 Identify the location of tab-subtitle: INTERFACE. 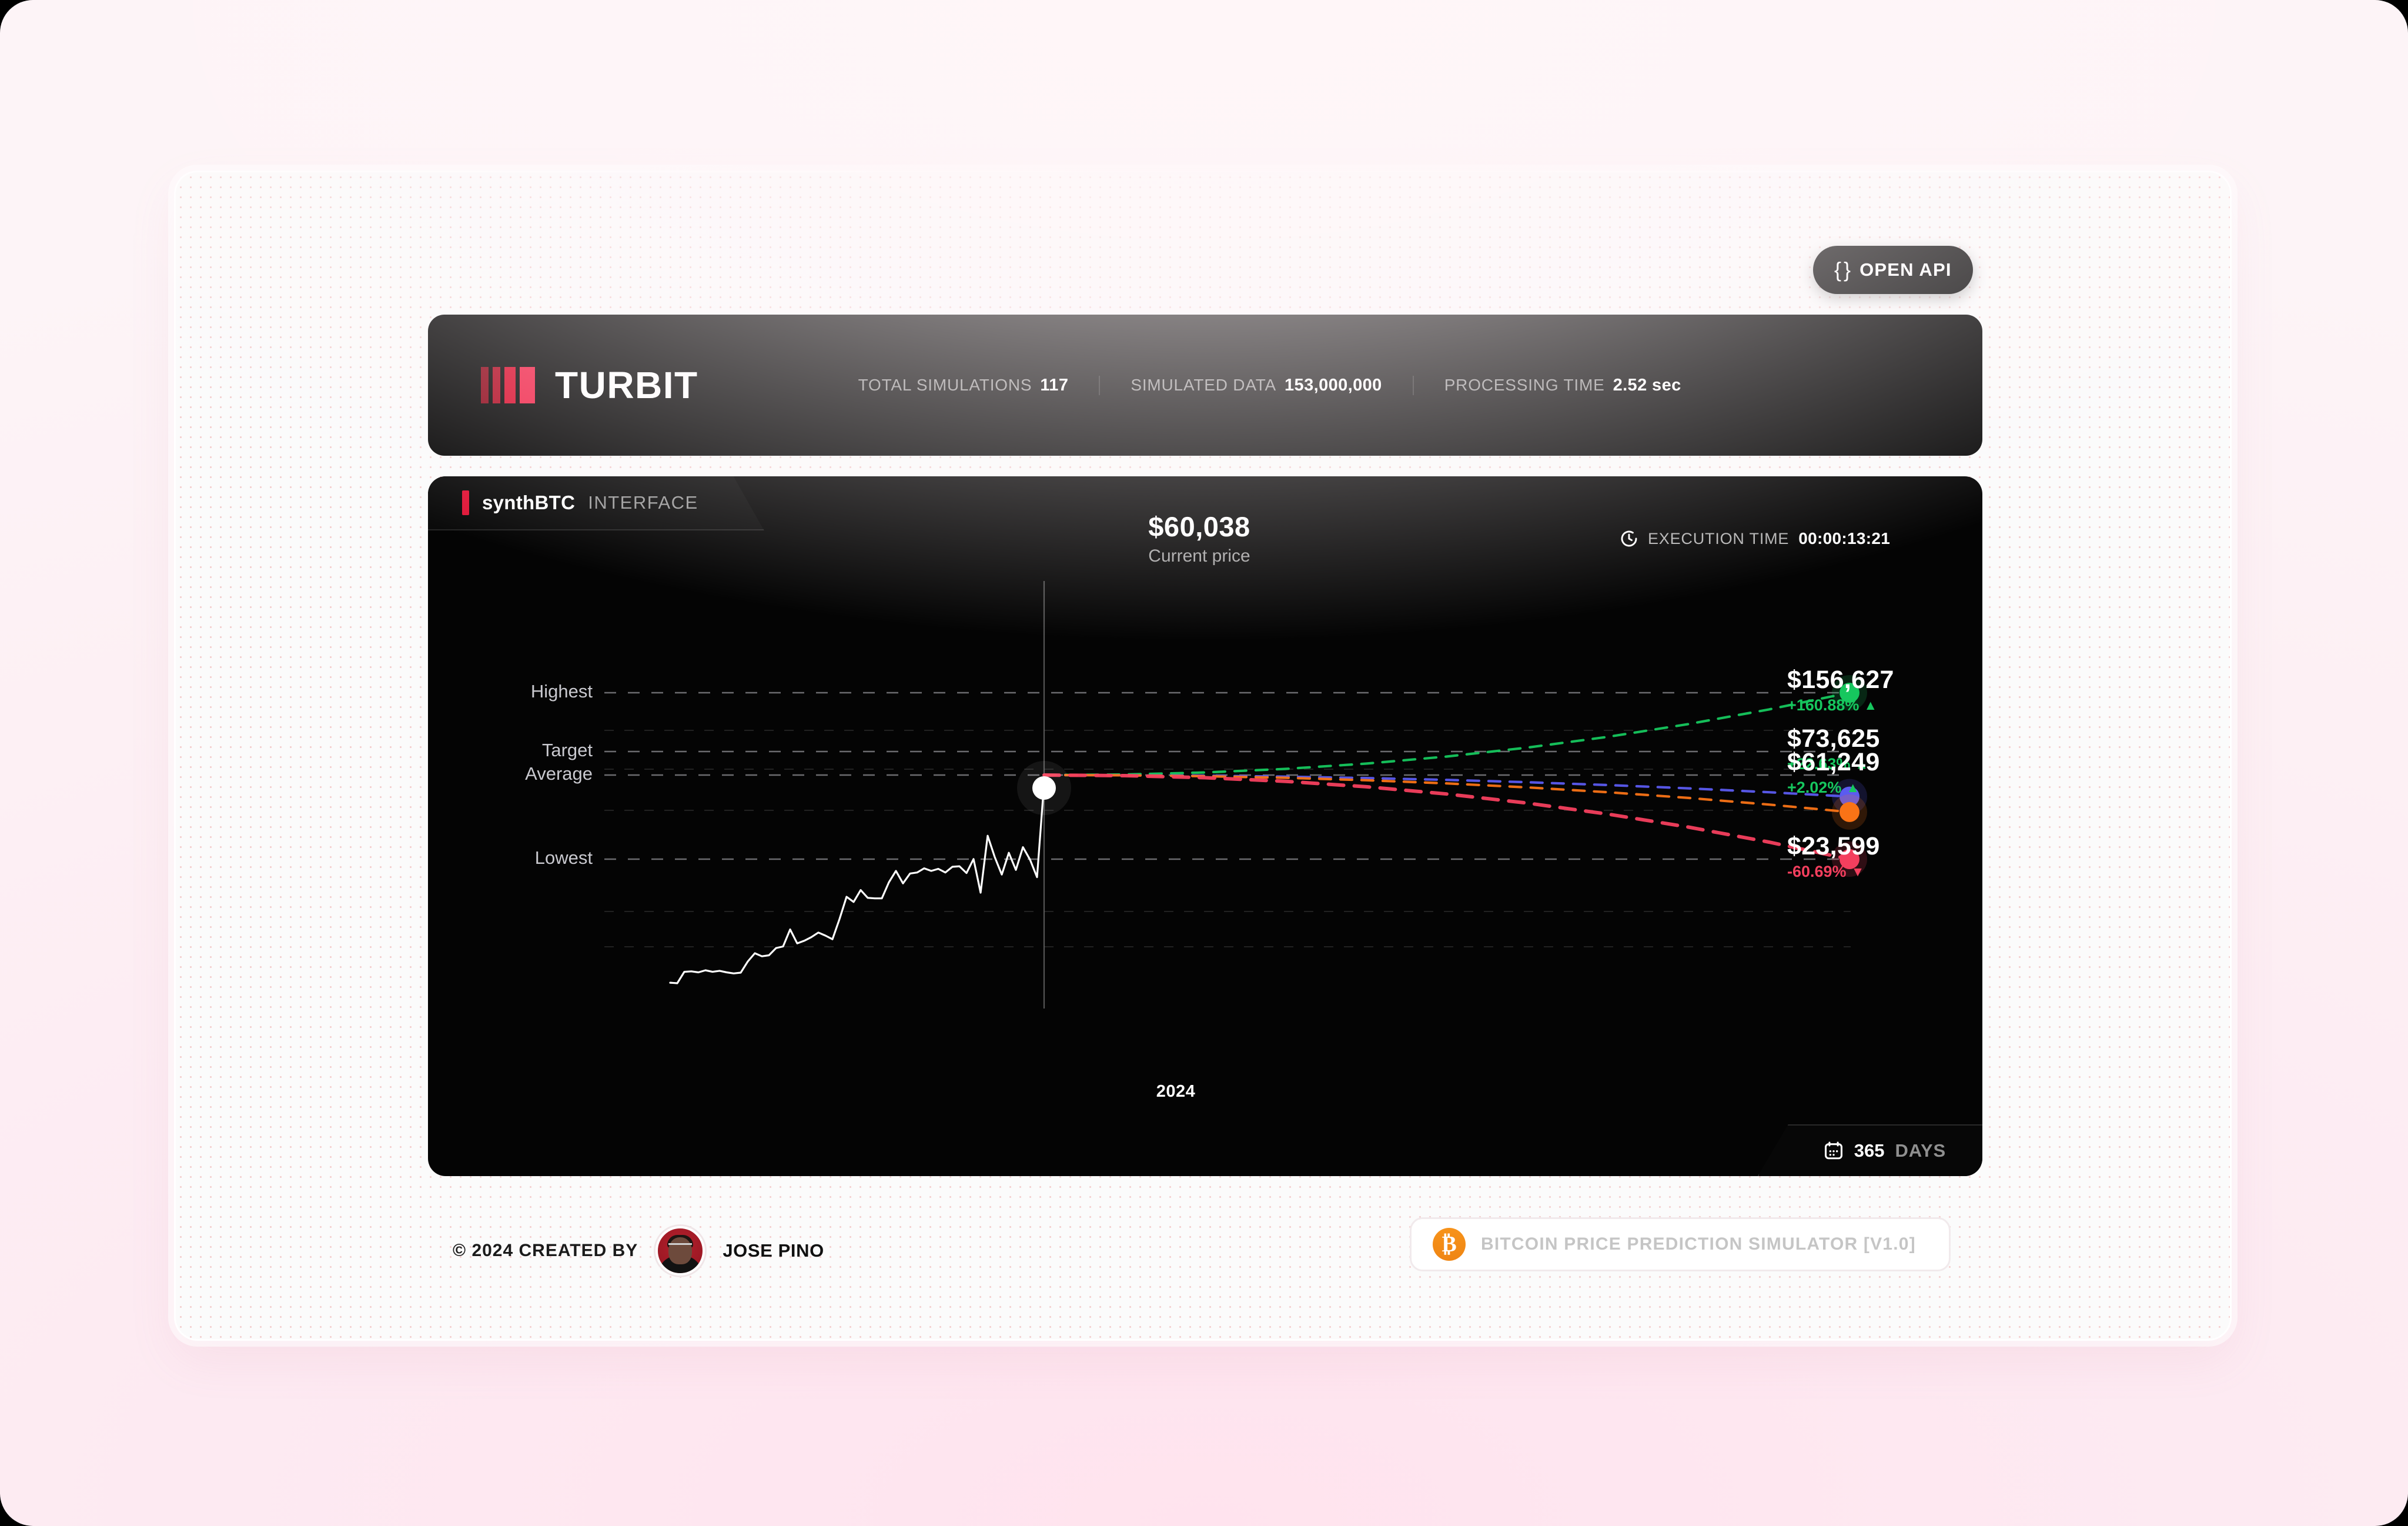
(643, 502).